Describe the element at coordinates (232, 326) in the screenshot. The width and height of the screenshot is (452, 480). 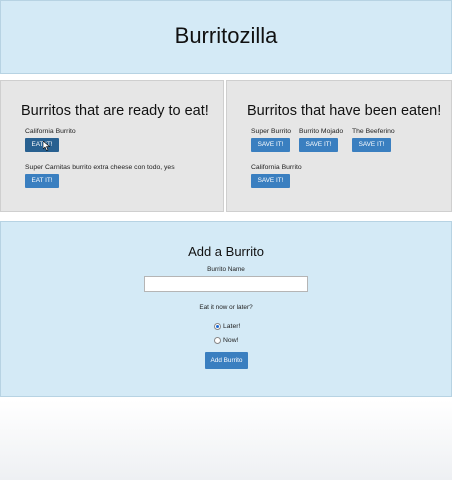
I see `radio-later-label: Later!` at that location.